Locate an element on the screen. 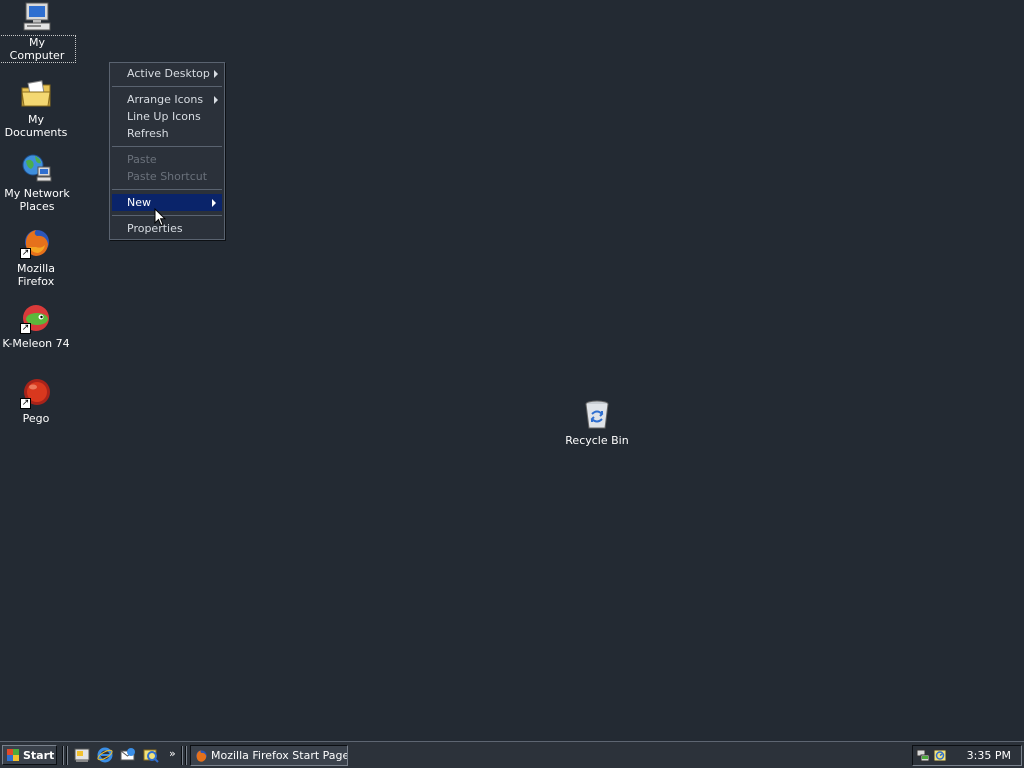 Image resolution: width=1024 pixels, height=768 pixels. desktop-icon-recycle-bin: Recycle Bin is located at coordinates (597, 423).